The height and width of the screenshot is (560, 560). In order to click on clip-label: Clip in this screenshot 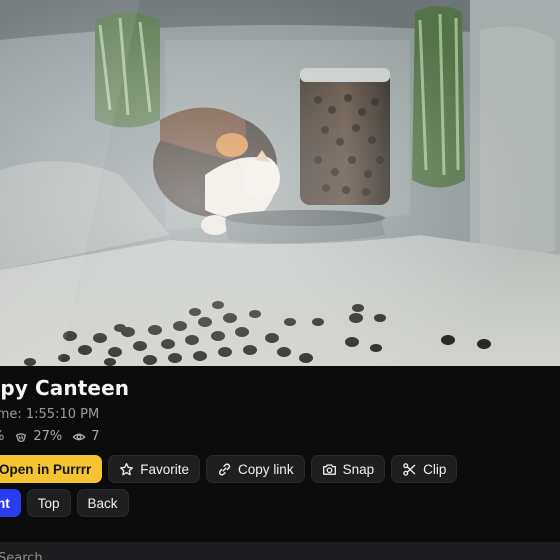, I will do `click(435, 469)`.